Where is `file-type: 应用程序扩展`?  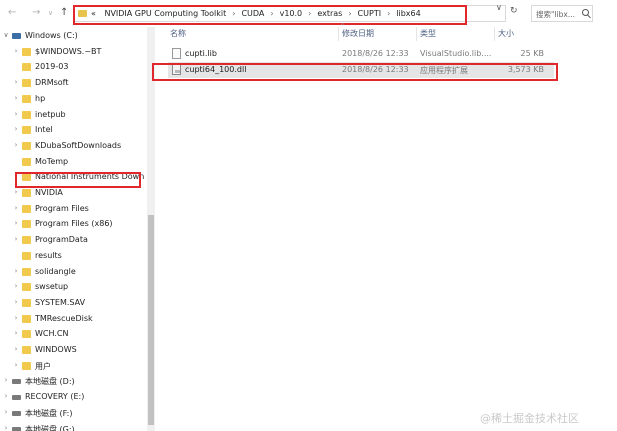
file-type: 应用程序扩展 is located at coordinates (444, 70).